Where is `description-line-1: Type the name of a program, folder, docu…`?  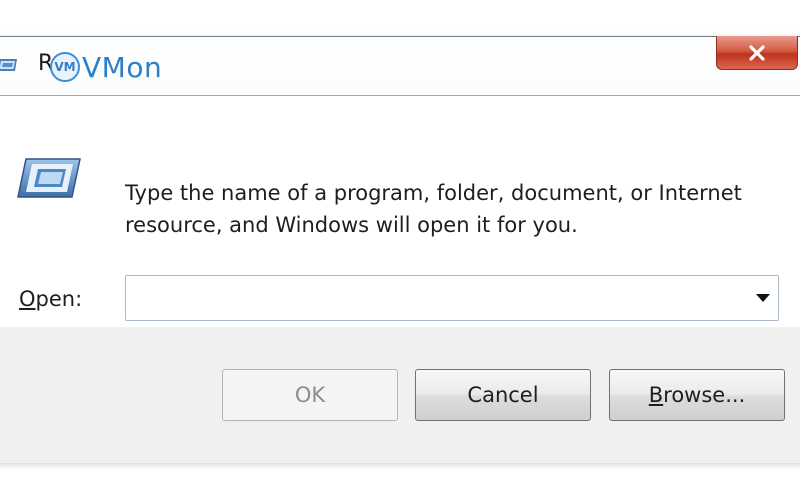 description-line-1: Type the name of a program, folder, docu… is located at coordinates (433, 193).